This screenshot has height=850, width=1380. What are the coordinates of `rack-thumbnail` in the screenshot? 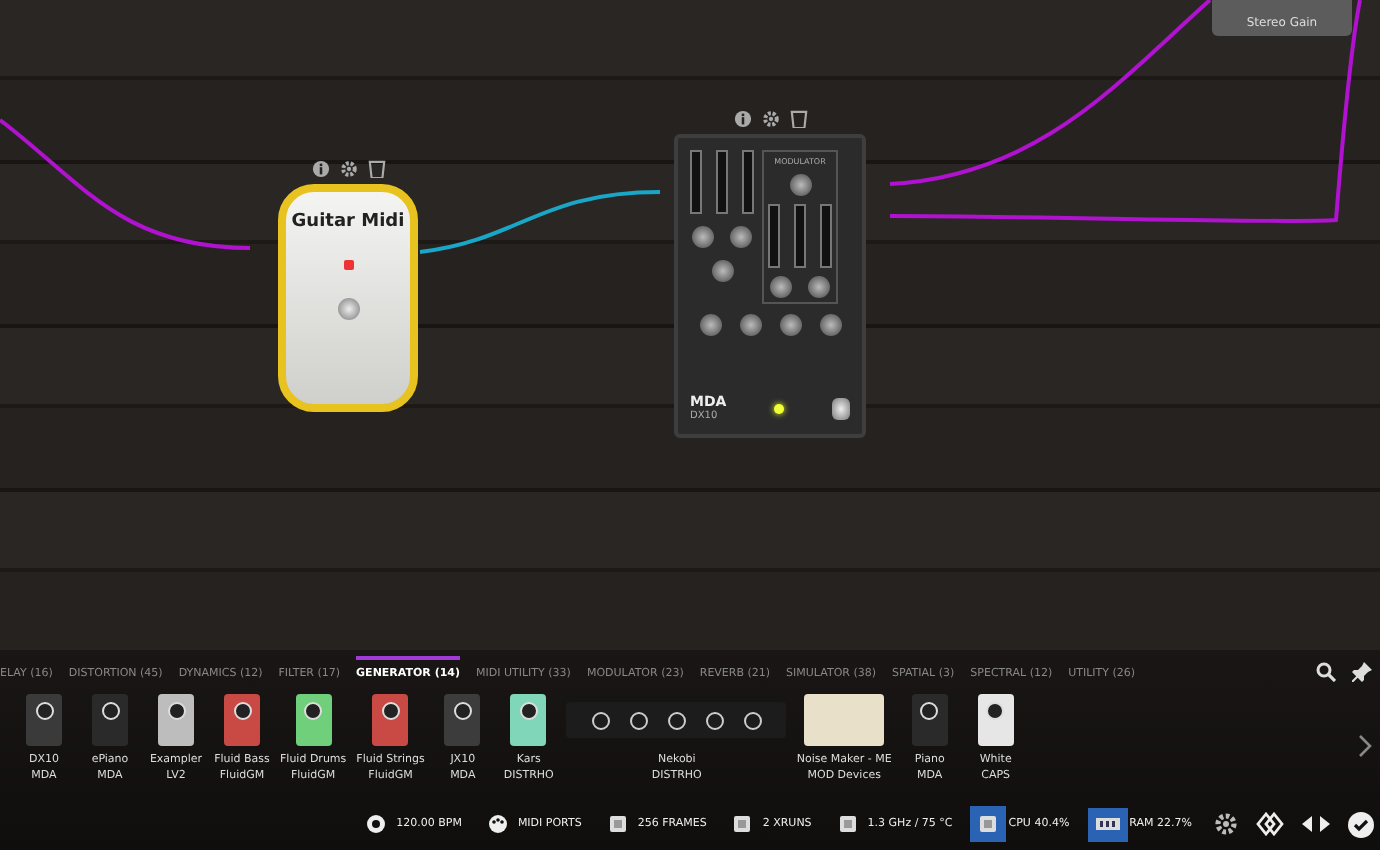 It's located at (676, 720).